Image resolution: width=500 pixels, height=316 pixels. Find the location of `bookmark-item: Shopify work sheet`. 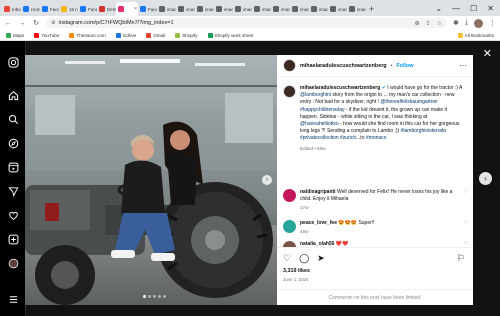

bookmark-item: Shopify work sheet is located at coordinates (230, 35).